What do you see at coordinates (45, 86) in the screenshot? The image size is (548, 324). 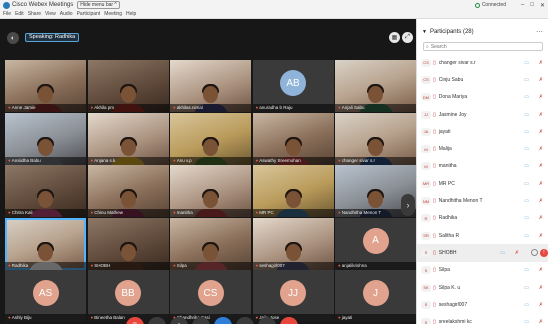 I see `video-tile: ●Anne Jamie` at bounding box center [45, 86].